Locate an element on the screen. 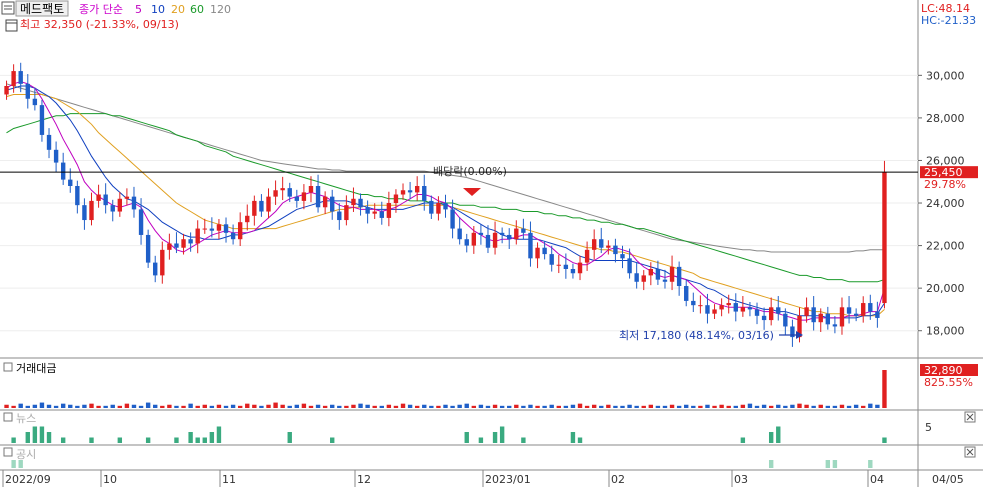 This screenshot has width=983, height=487. y-tick-label: 30,000 is located at coordinates (945, 75).